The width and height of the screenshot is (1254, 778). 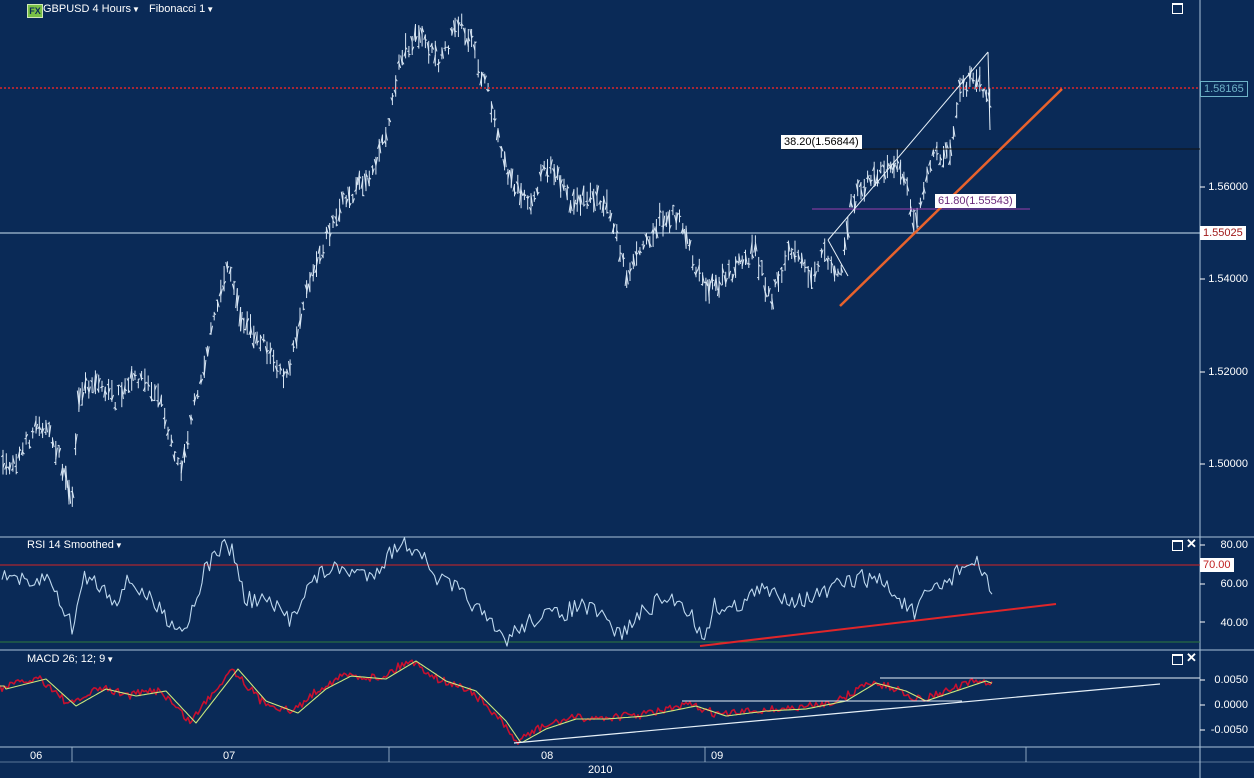 I want to click on macd-selector: MACD 26; 12; 9▼, so click(x=70, y=659).